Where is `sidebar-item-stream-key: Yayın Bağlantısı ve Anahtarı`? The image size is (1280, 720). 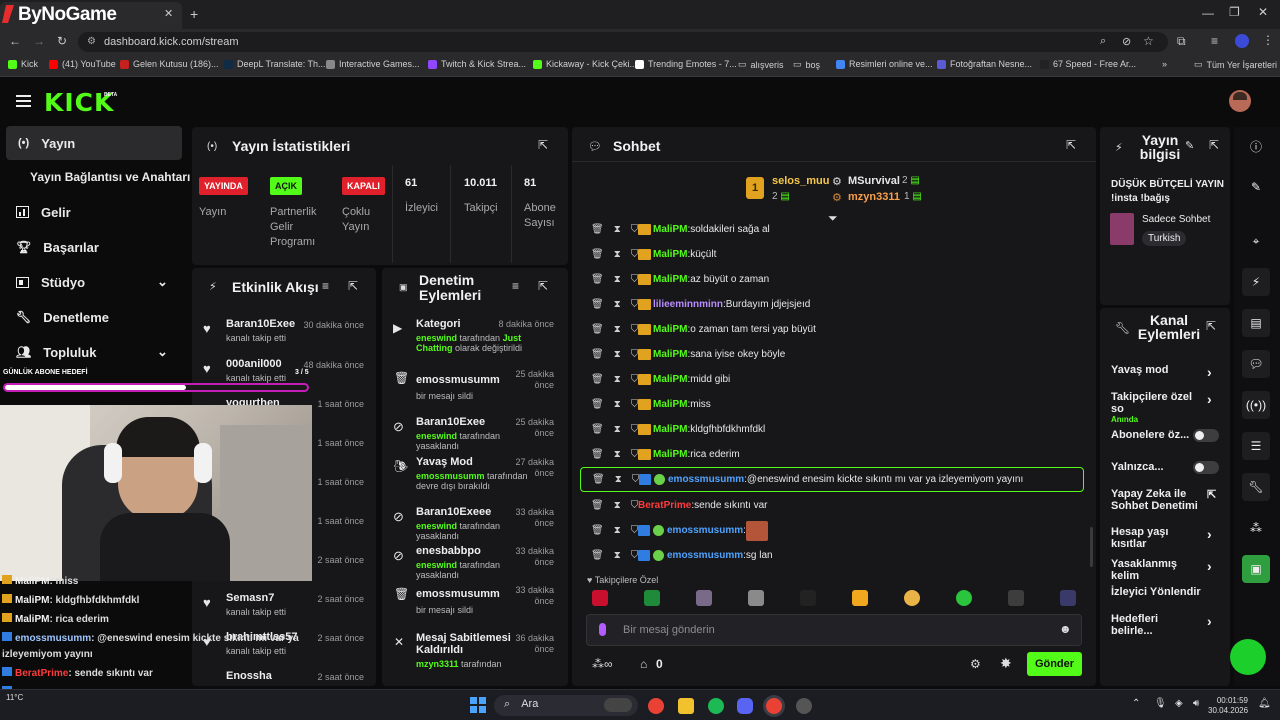
sidebar-item-stream-key: Yayın Bağlantısı ve Anahtarı is located at coordinates (109, 177).